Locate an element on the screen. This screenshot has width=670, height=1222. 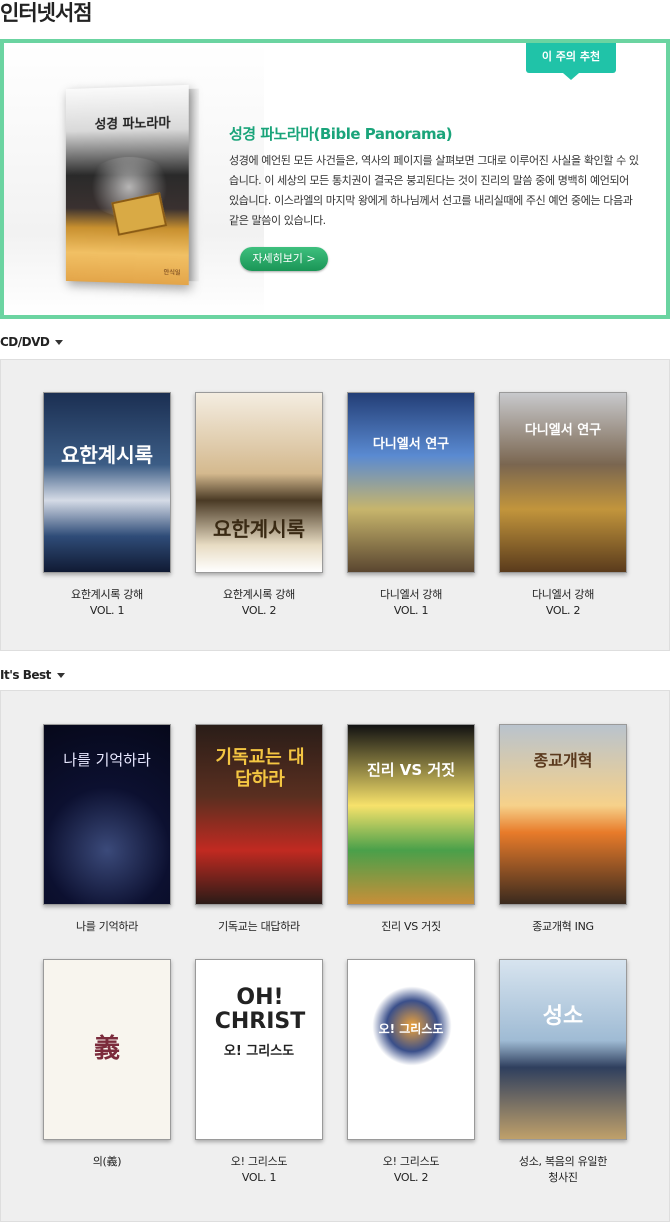
featured-book-cover: 성경 파노라마 안식일 is located at coordinates (127, 185).